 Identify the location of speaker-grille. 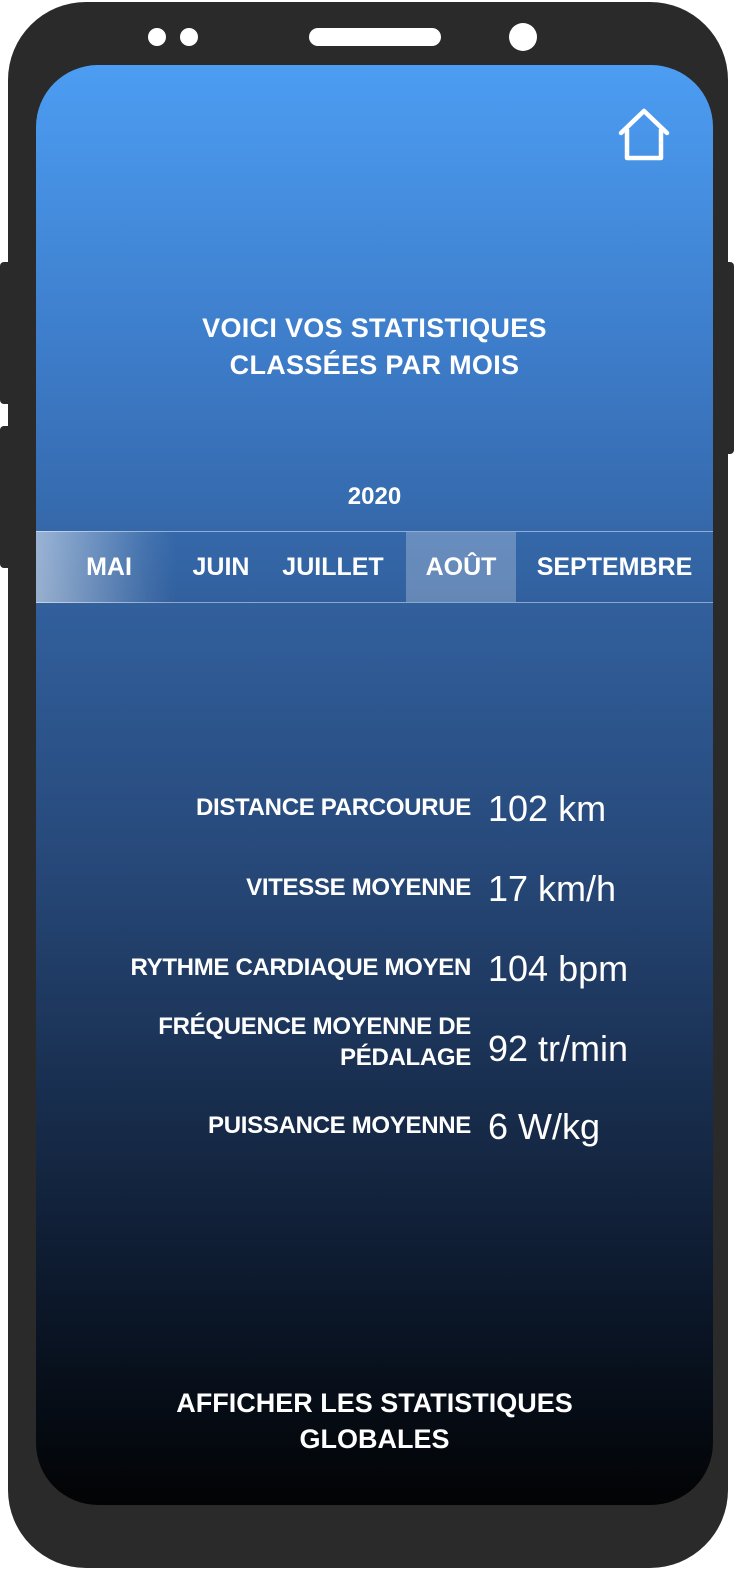
(375, 37).